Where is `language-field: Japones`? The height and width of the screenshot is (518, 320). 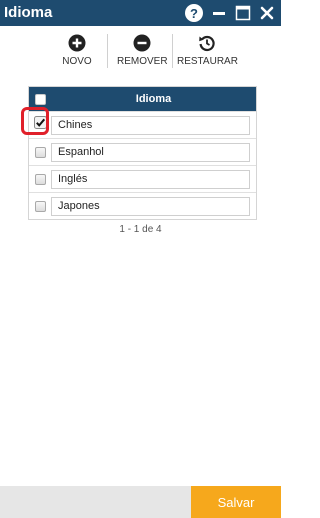
language-field: Japones is located at coordinates (150, 206).